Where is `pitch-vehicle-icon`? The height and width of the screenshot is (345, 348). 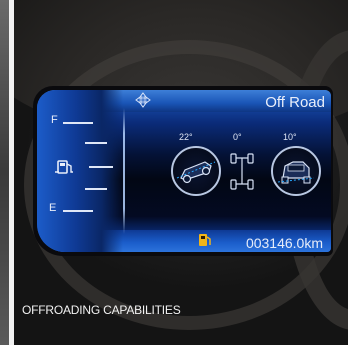
pitch-vehicle-icon is located at coordinates (196, 172).